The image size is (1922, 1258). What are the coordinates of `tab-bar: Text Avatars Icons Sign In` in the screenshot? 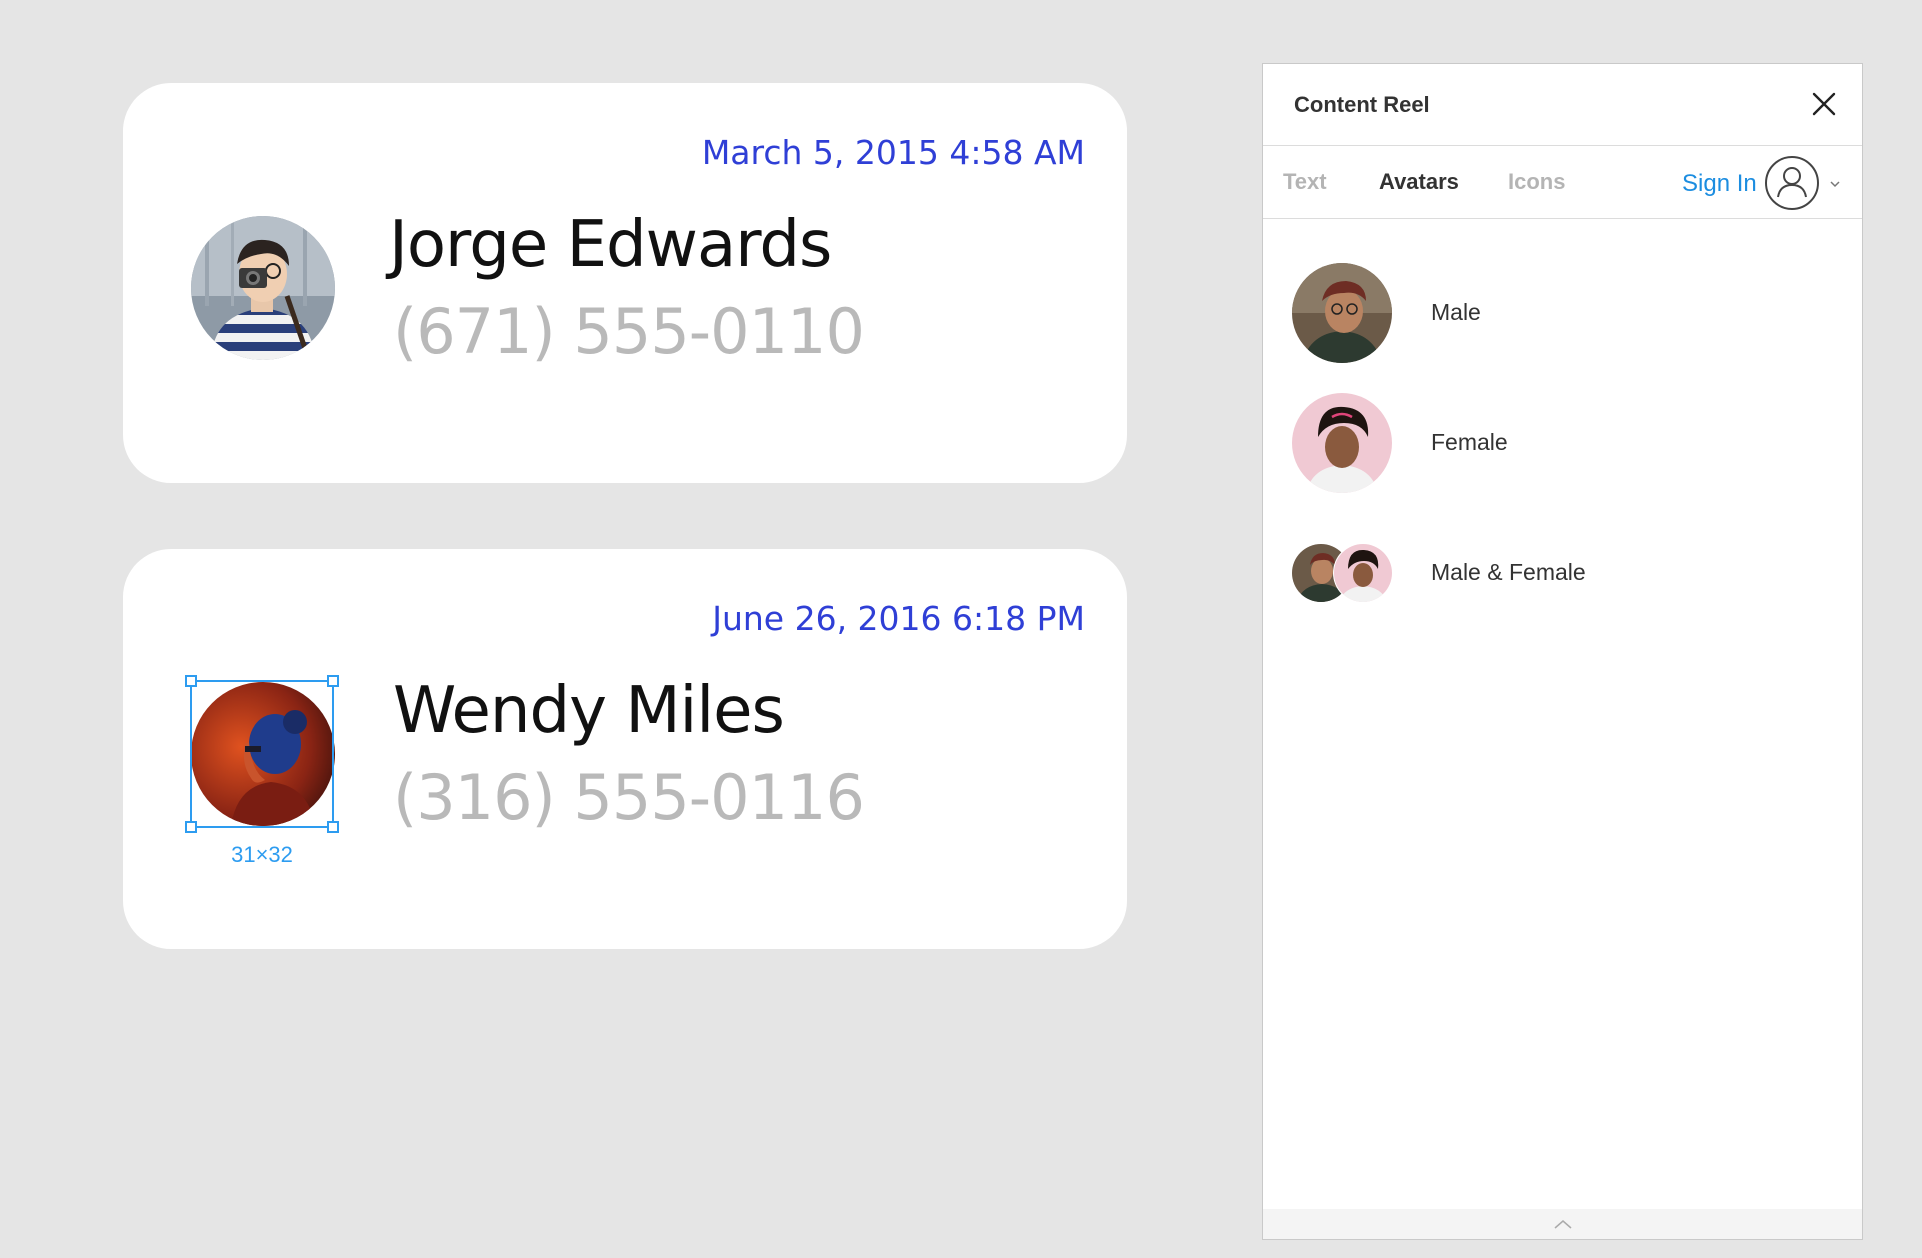 It's located at (1562, 182).